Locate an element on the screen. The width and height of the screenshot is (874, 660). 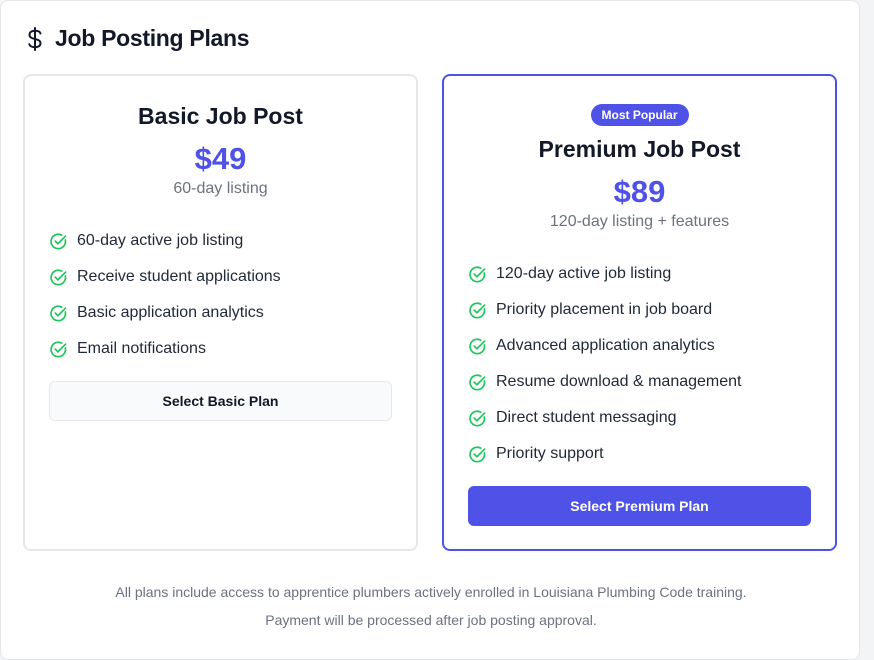
feature-item: Direct student messaging is located at coordinates (604, 418).